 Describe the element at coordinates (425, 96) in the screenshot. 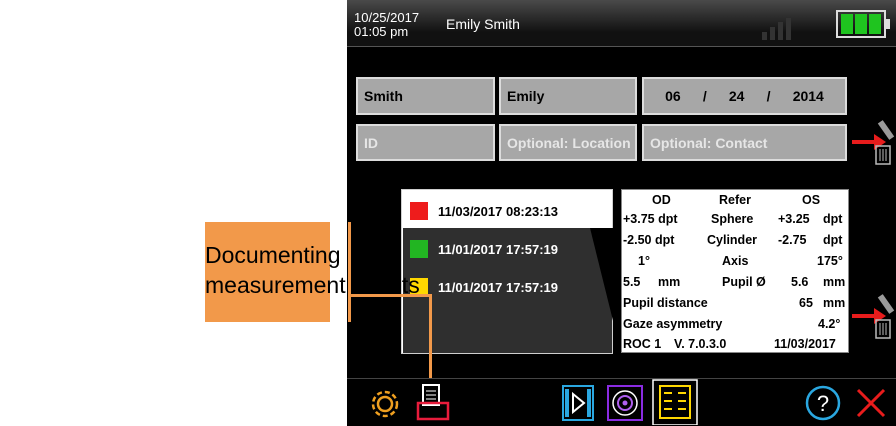

I see `last-name-field: Smith` at that location.